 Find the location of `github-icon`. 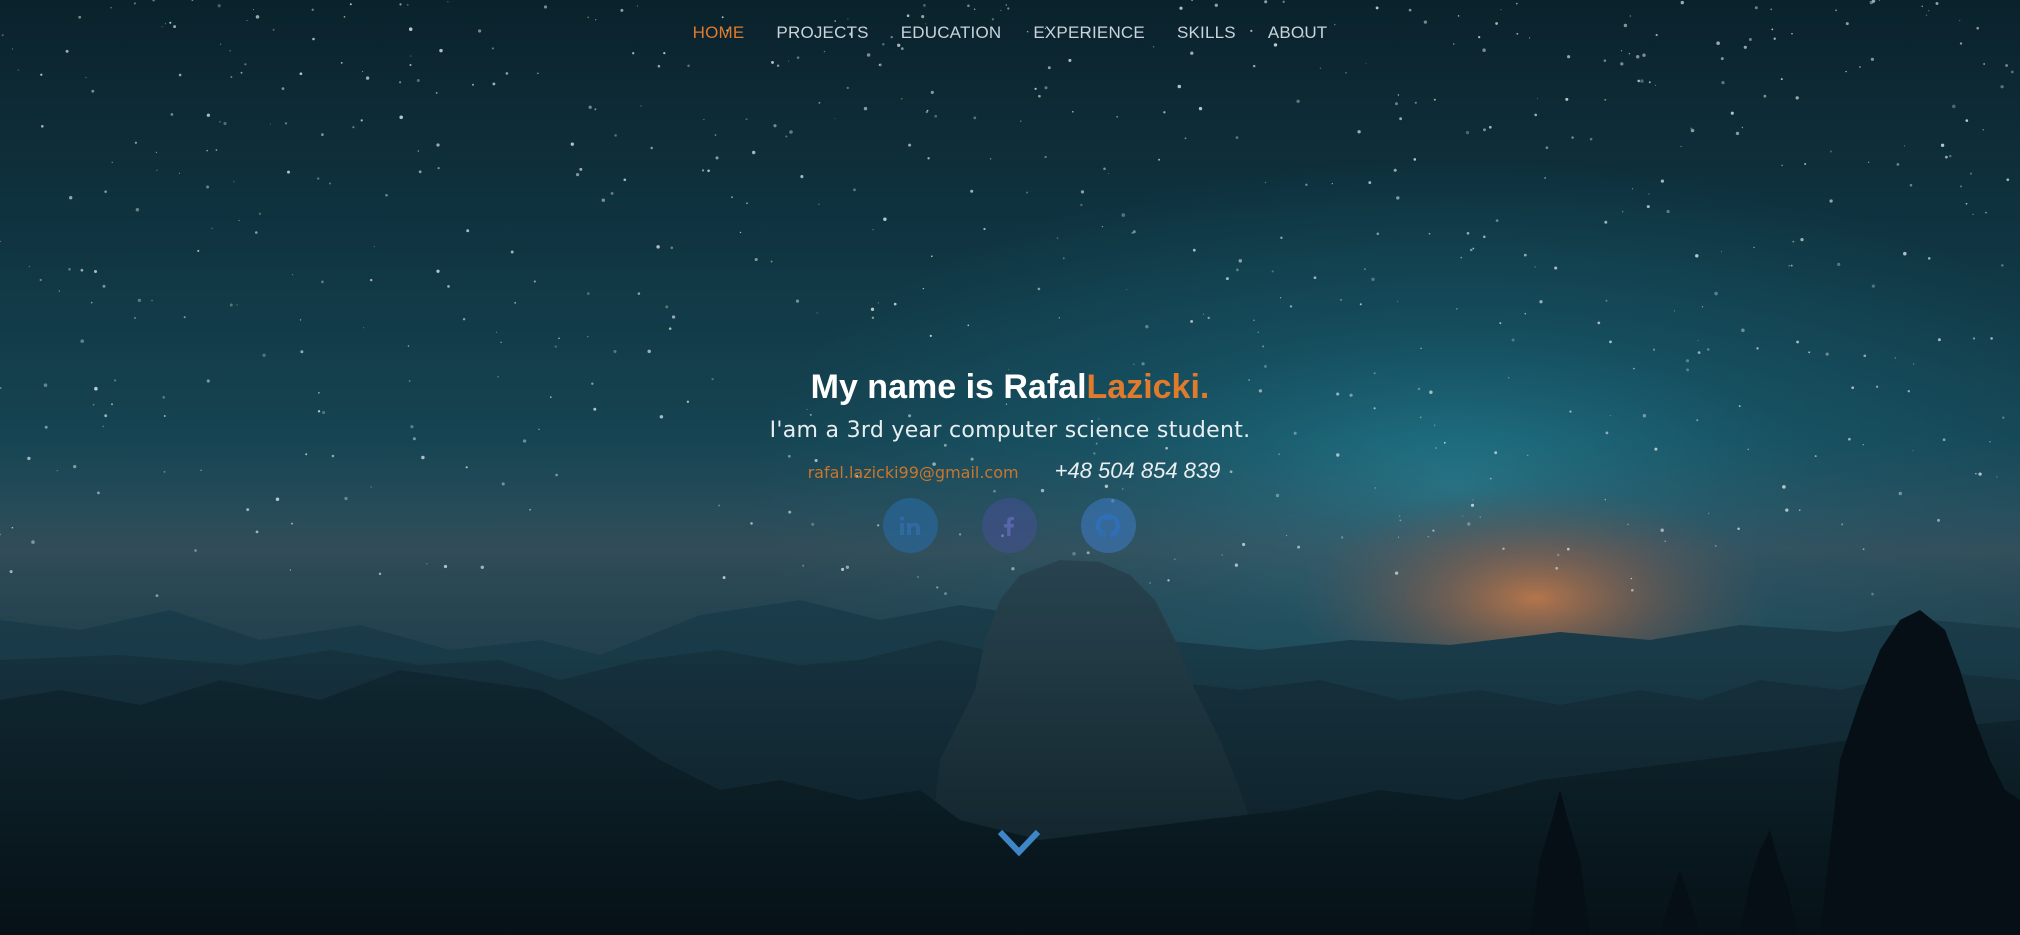

github-icon is located at coordinates (1108, 526).